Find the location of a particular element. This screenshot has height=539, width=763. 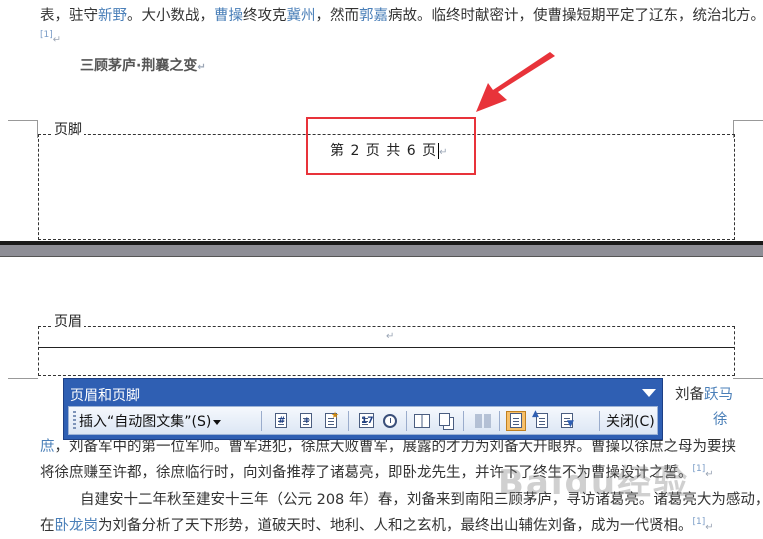

footer-label: 页脚 is located at coordinates (68, 129).